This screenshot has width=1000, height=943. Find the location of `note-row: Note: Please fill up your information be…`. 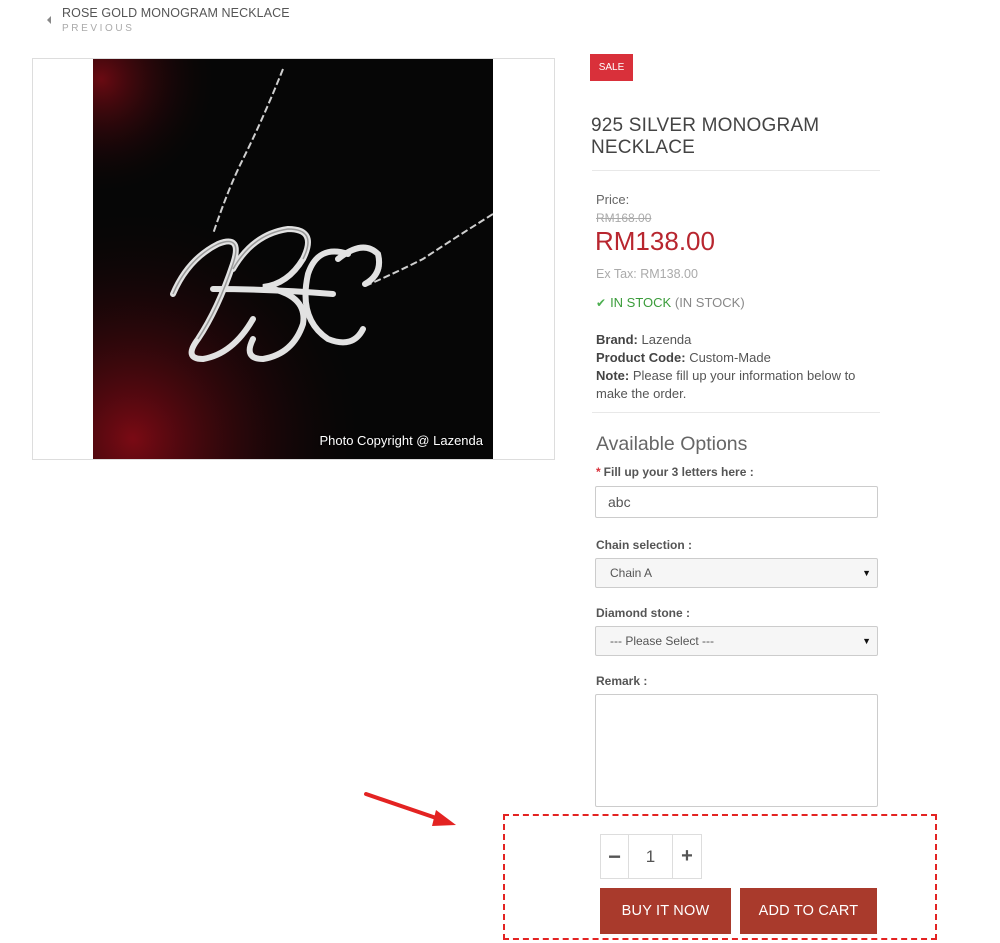

note-row: Note: Please fill up your information be… is located at coordinates (738, 385).